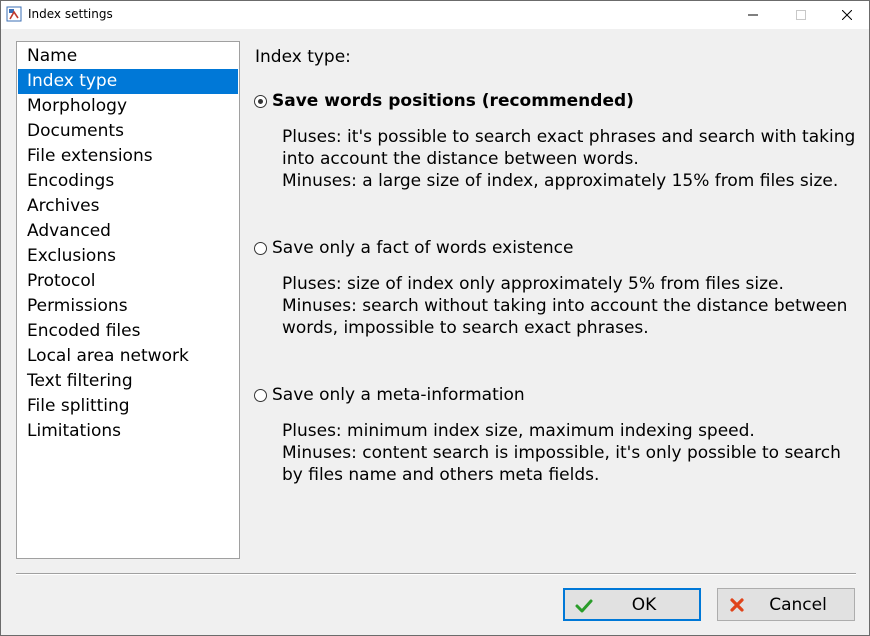 This screenshot has width=870, height=636. I want to click on minimize-button, so click(753, 15).